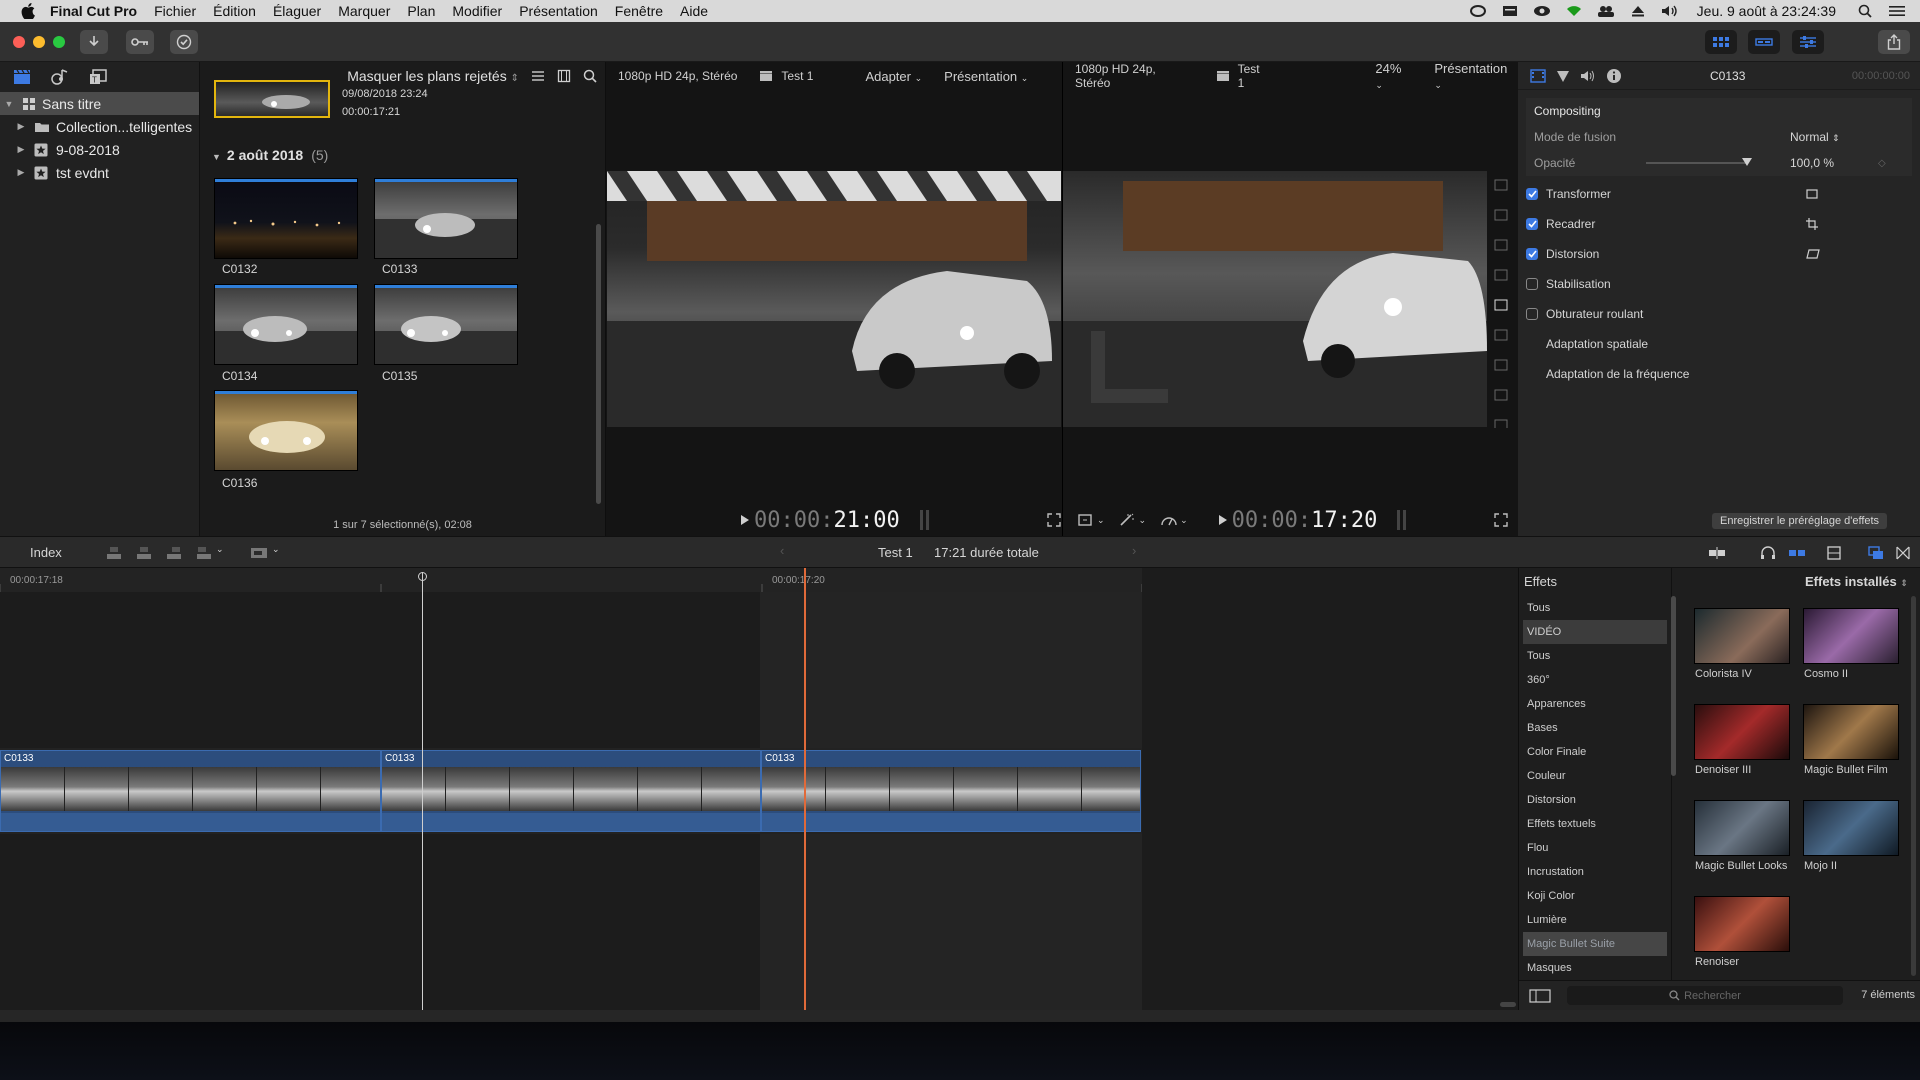 This screenshot has width=1920, height=1080. Describe the element at coordinates (1393, 76) in the screenshot. I see `zoom-menu: 24% ⌄` at that location.